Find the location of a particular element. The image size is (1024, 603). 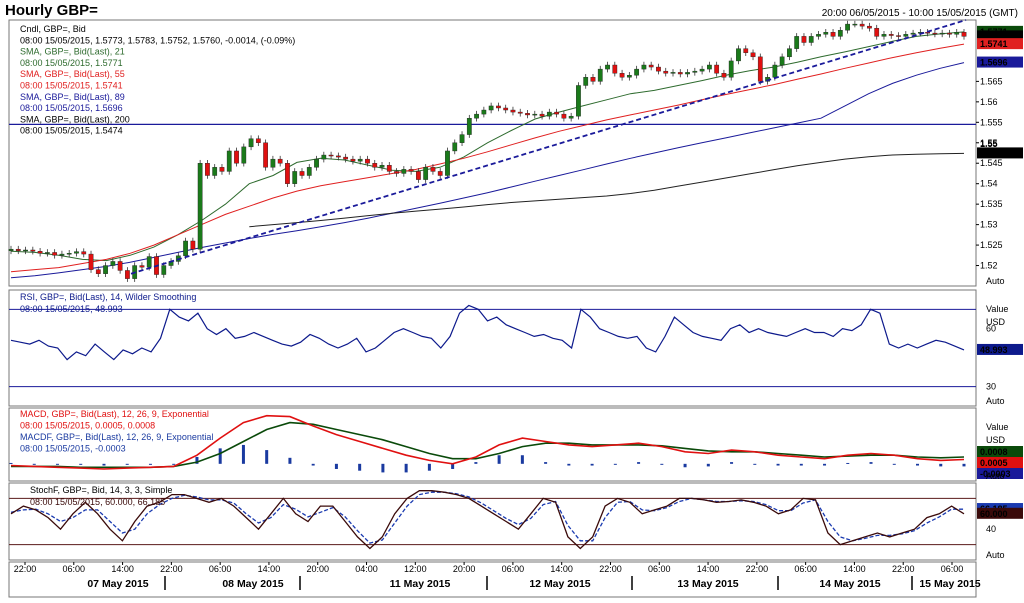

price-tick-label: 1.53 is located at coordinates (989, 225).